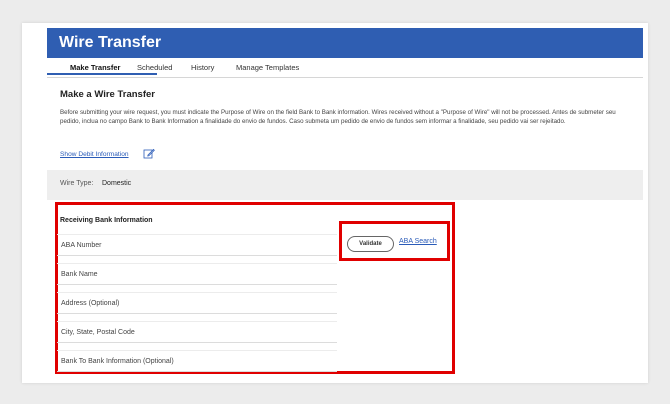  What do you see at coordinates (267, 67) in the screenshot?
I see `tab-manage-templates: Manage Templates` at bounding box center [267, 67].